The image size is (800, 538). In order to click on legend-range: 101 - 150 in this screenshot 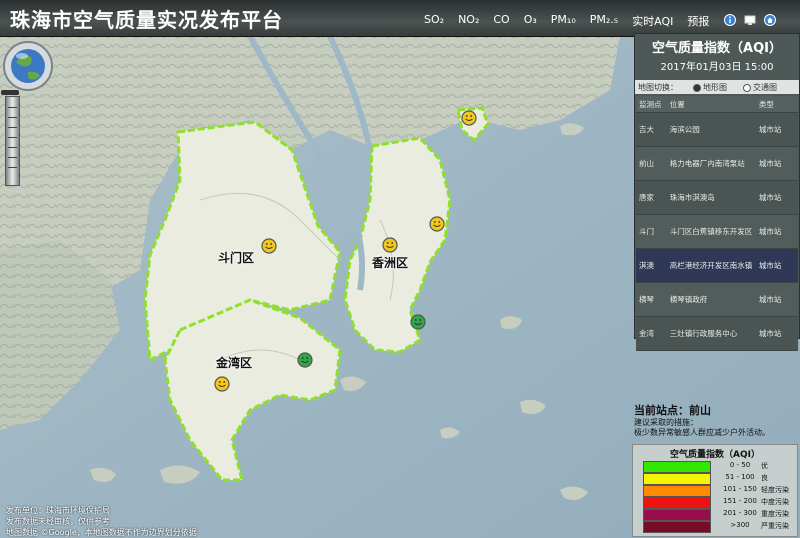, I will do `click(740, 489)`.